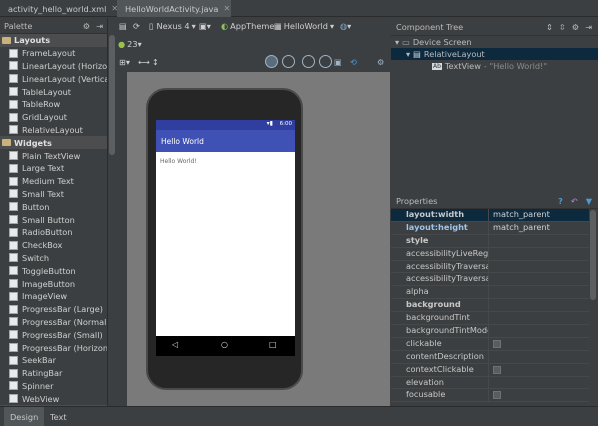  Describe the element at coordinates (53, 398) in the screenshot. I see `palette-item: WebView` at that location.